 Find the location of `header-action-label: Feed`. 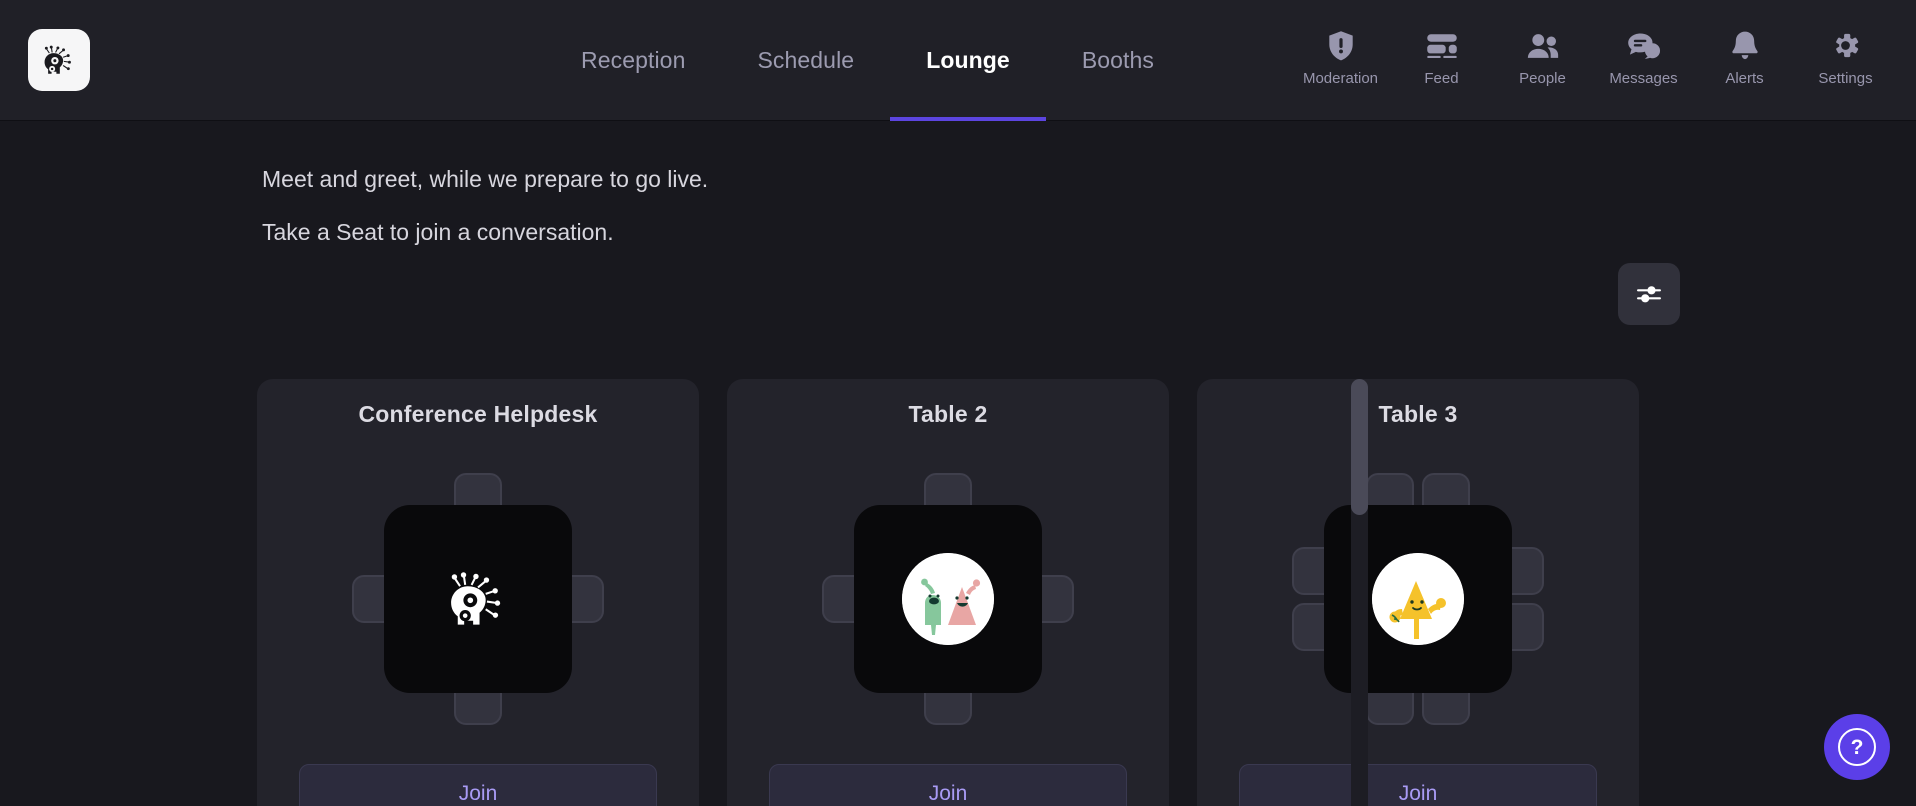

header-action-label: Feed is located at coordinates (1441, 78).